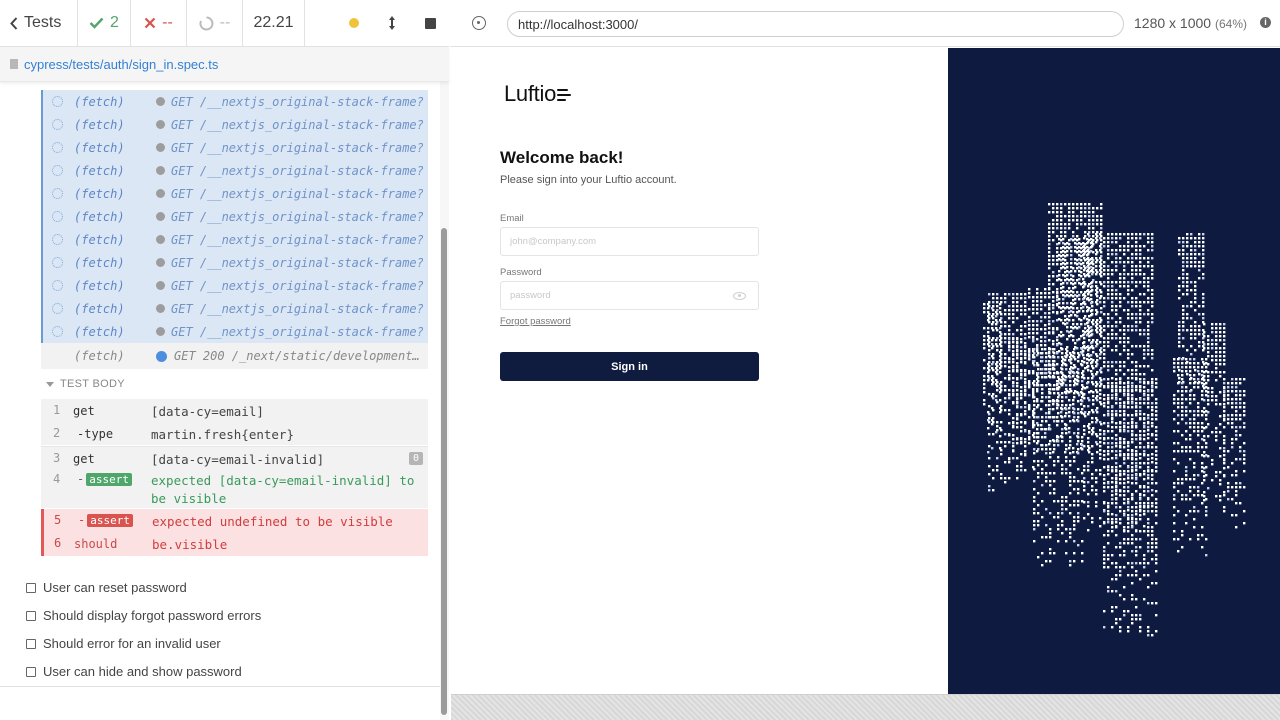 The image size is (1280, 720). I want to click on command-row: 1 get [data-cy=email], so click(234, 410).